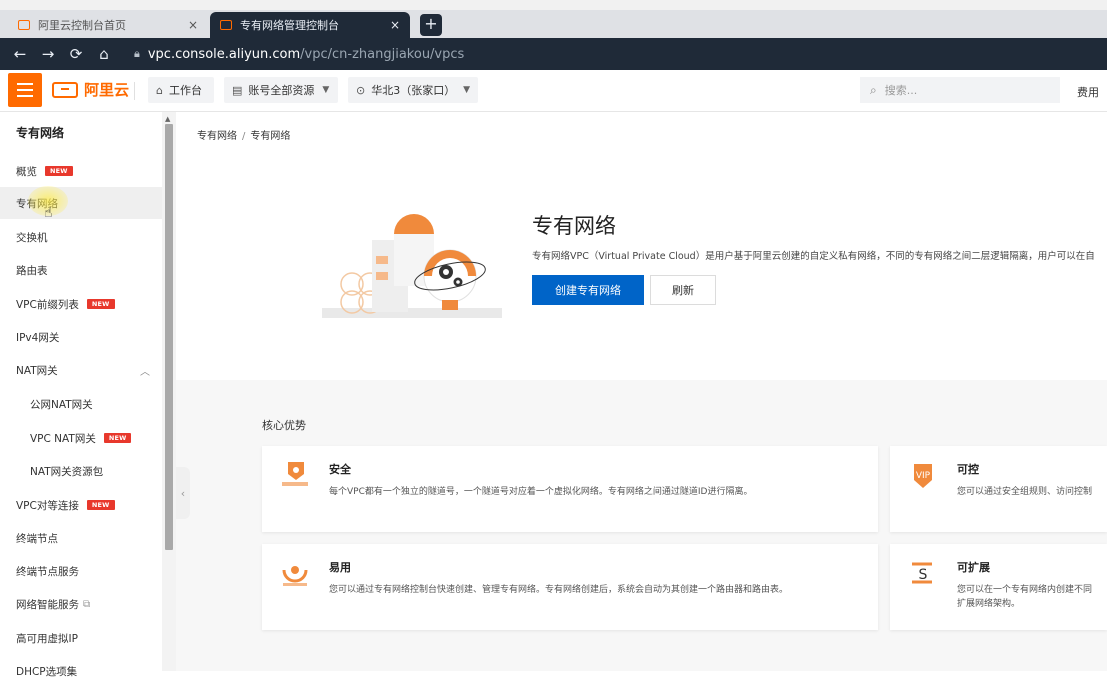 The width and height of the screenshot is (1107, 687). Describe the element at coordinates (87, 604) in the screenshot. I see `external-link-icon: ⧉` at that location.